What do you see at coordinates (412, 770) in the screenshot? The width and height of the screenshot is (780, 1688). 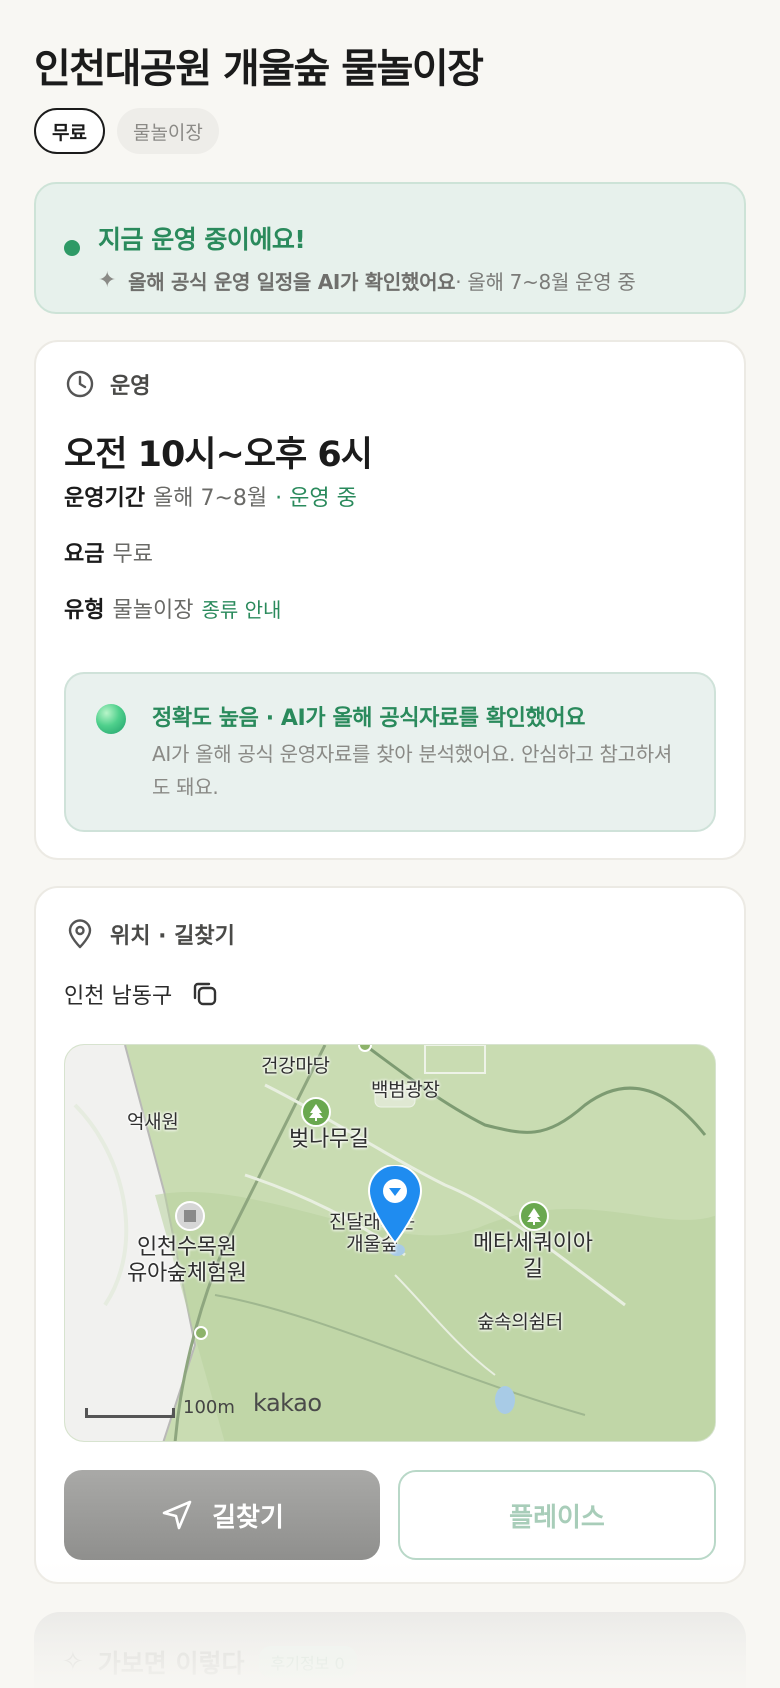 I see `ai-accuracy-desc: AI가 올해 공식 운영자료를 찾아 분석했어요. 안심하고 참고하셔도 돼요.` at bounding box center [412, 770].